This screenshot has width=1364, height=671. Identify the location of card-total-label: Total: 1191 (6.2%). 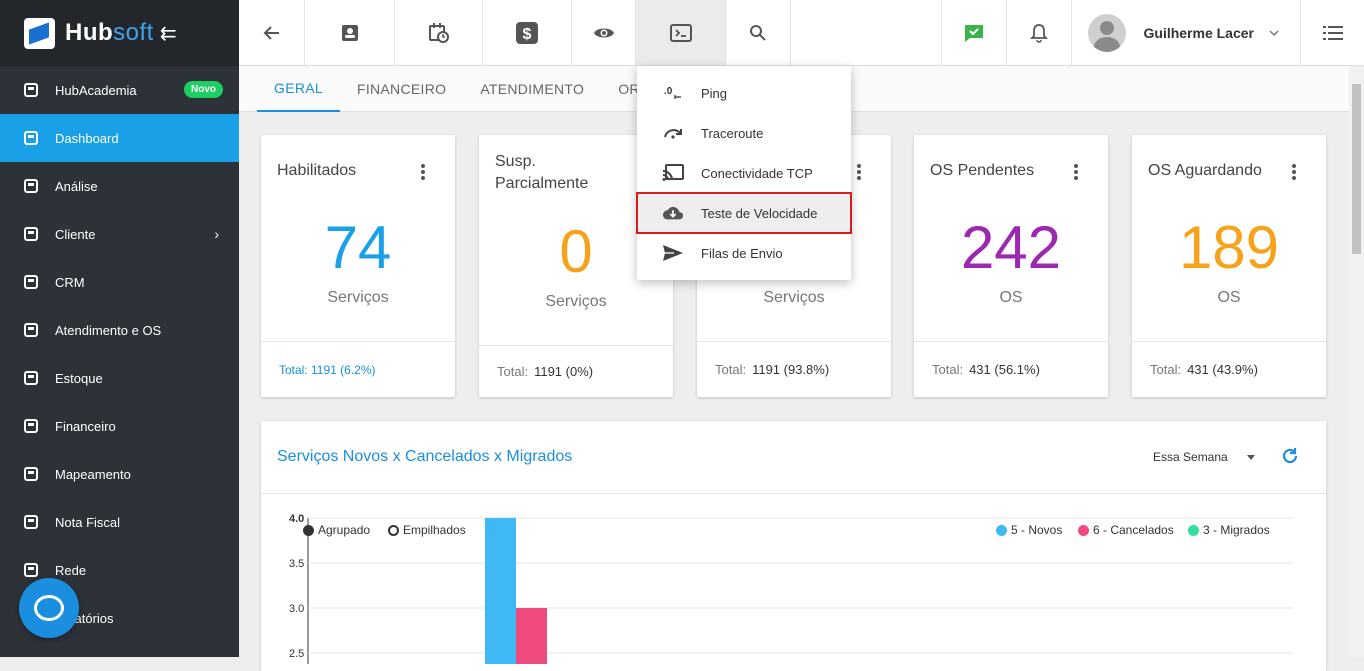
(327, 370).